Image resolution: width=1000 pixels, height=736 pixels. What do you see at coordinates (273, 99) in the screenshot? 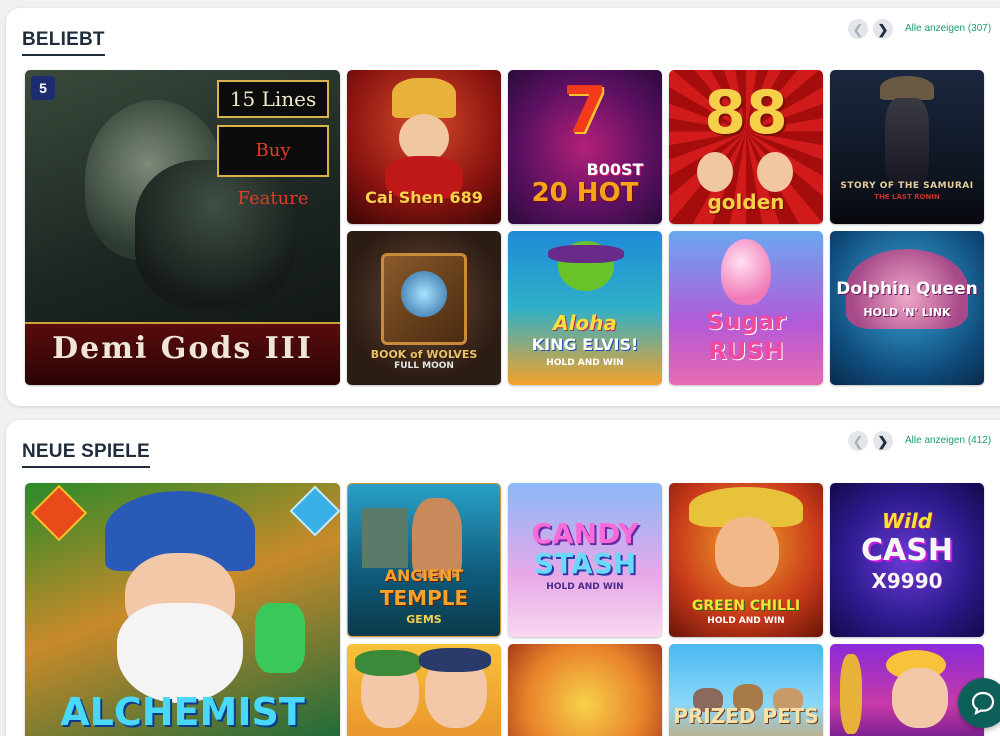
I see `badge-lines: 15 Lines` at bounding box center [273, 99].